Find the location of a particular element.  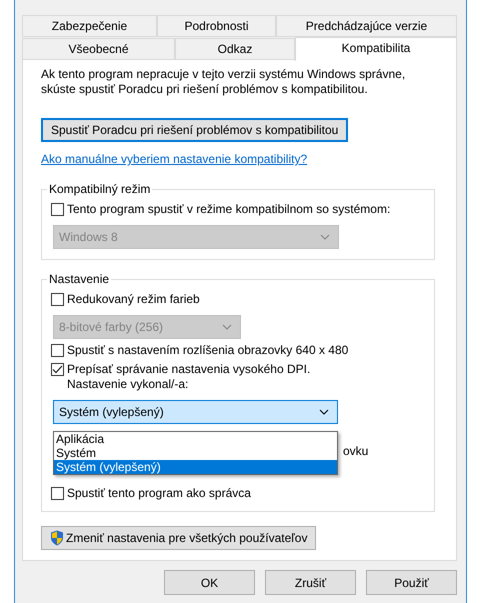

intro-text: Ak tento program nepracuje v tejto verzii systému Windows správne, skúste spustiť Poradcu pri riešení problémov s kompatibilitou. is located at coordinates (223, 82).